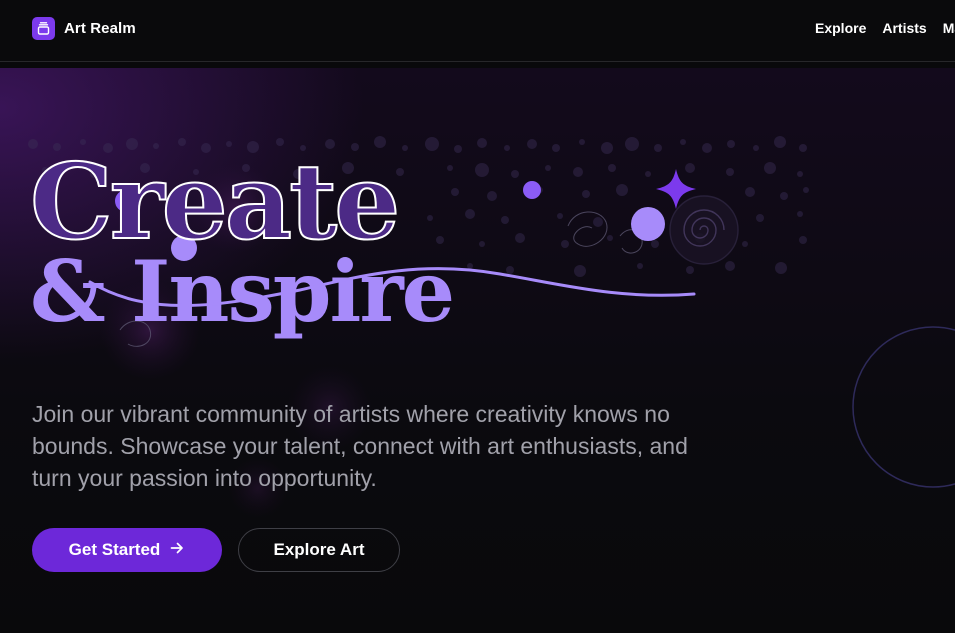 The height and width of the screenshot is (633, 955). I want to click on brand-name: Art Realm, so click(100, 28).